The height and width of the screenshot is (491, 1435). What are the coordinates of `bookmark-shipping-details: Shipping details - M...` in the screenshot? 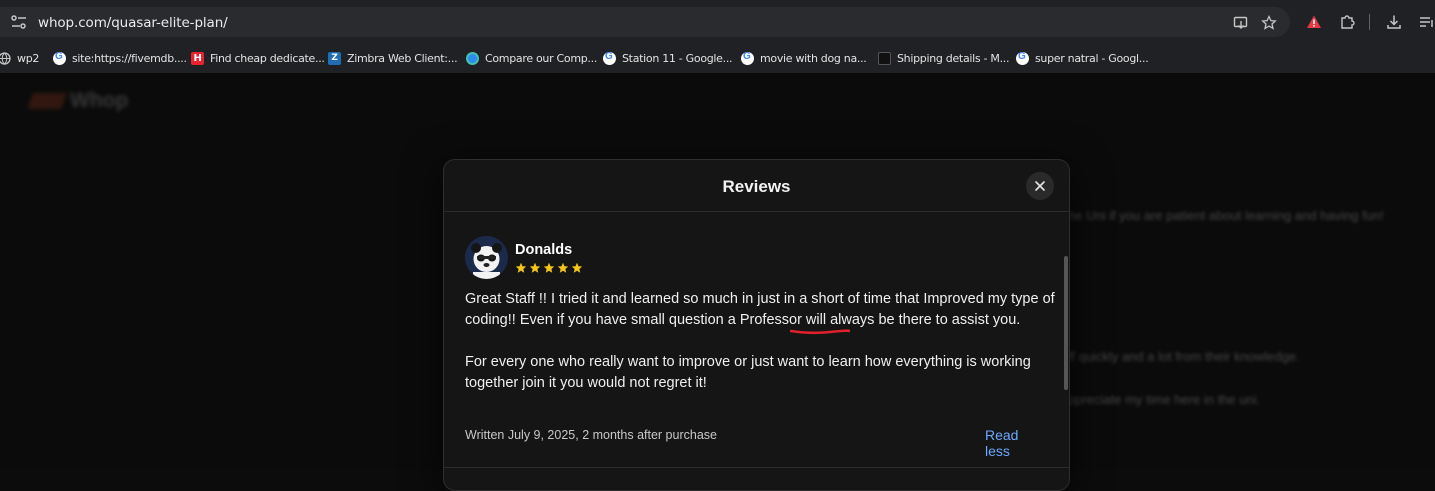 It's located at (943, 58).